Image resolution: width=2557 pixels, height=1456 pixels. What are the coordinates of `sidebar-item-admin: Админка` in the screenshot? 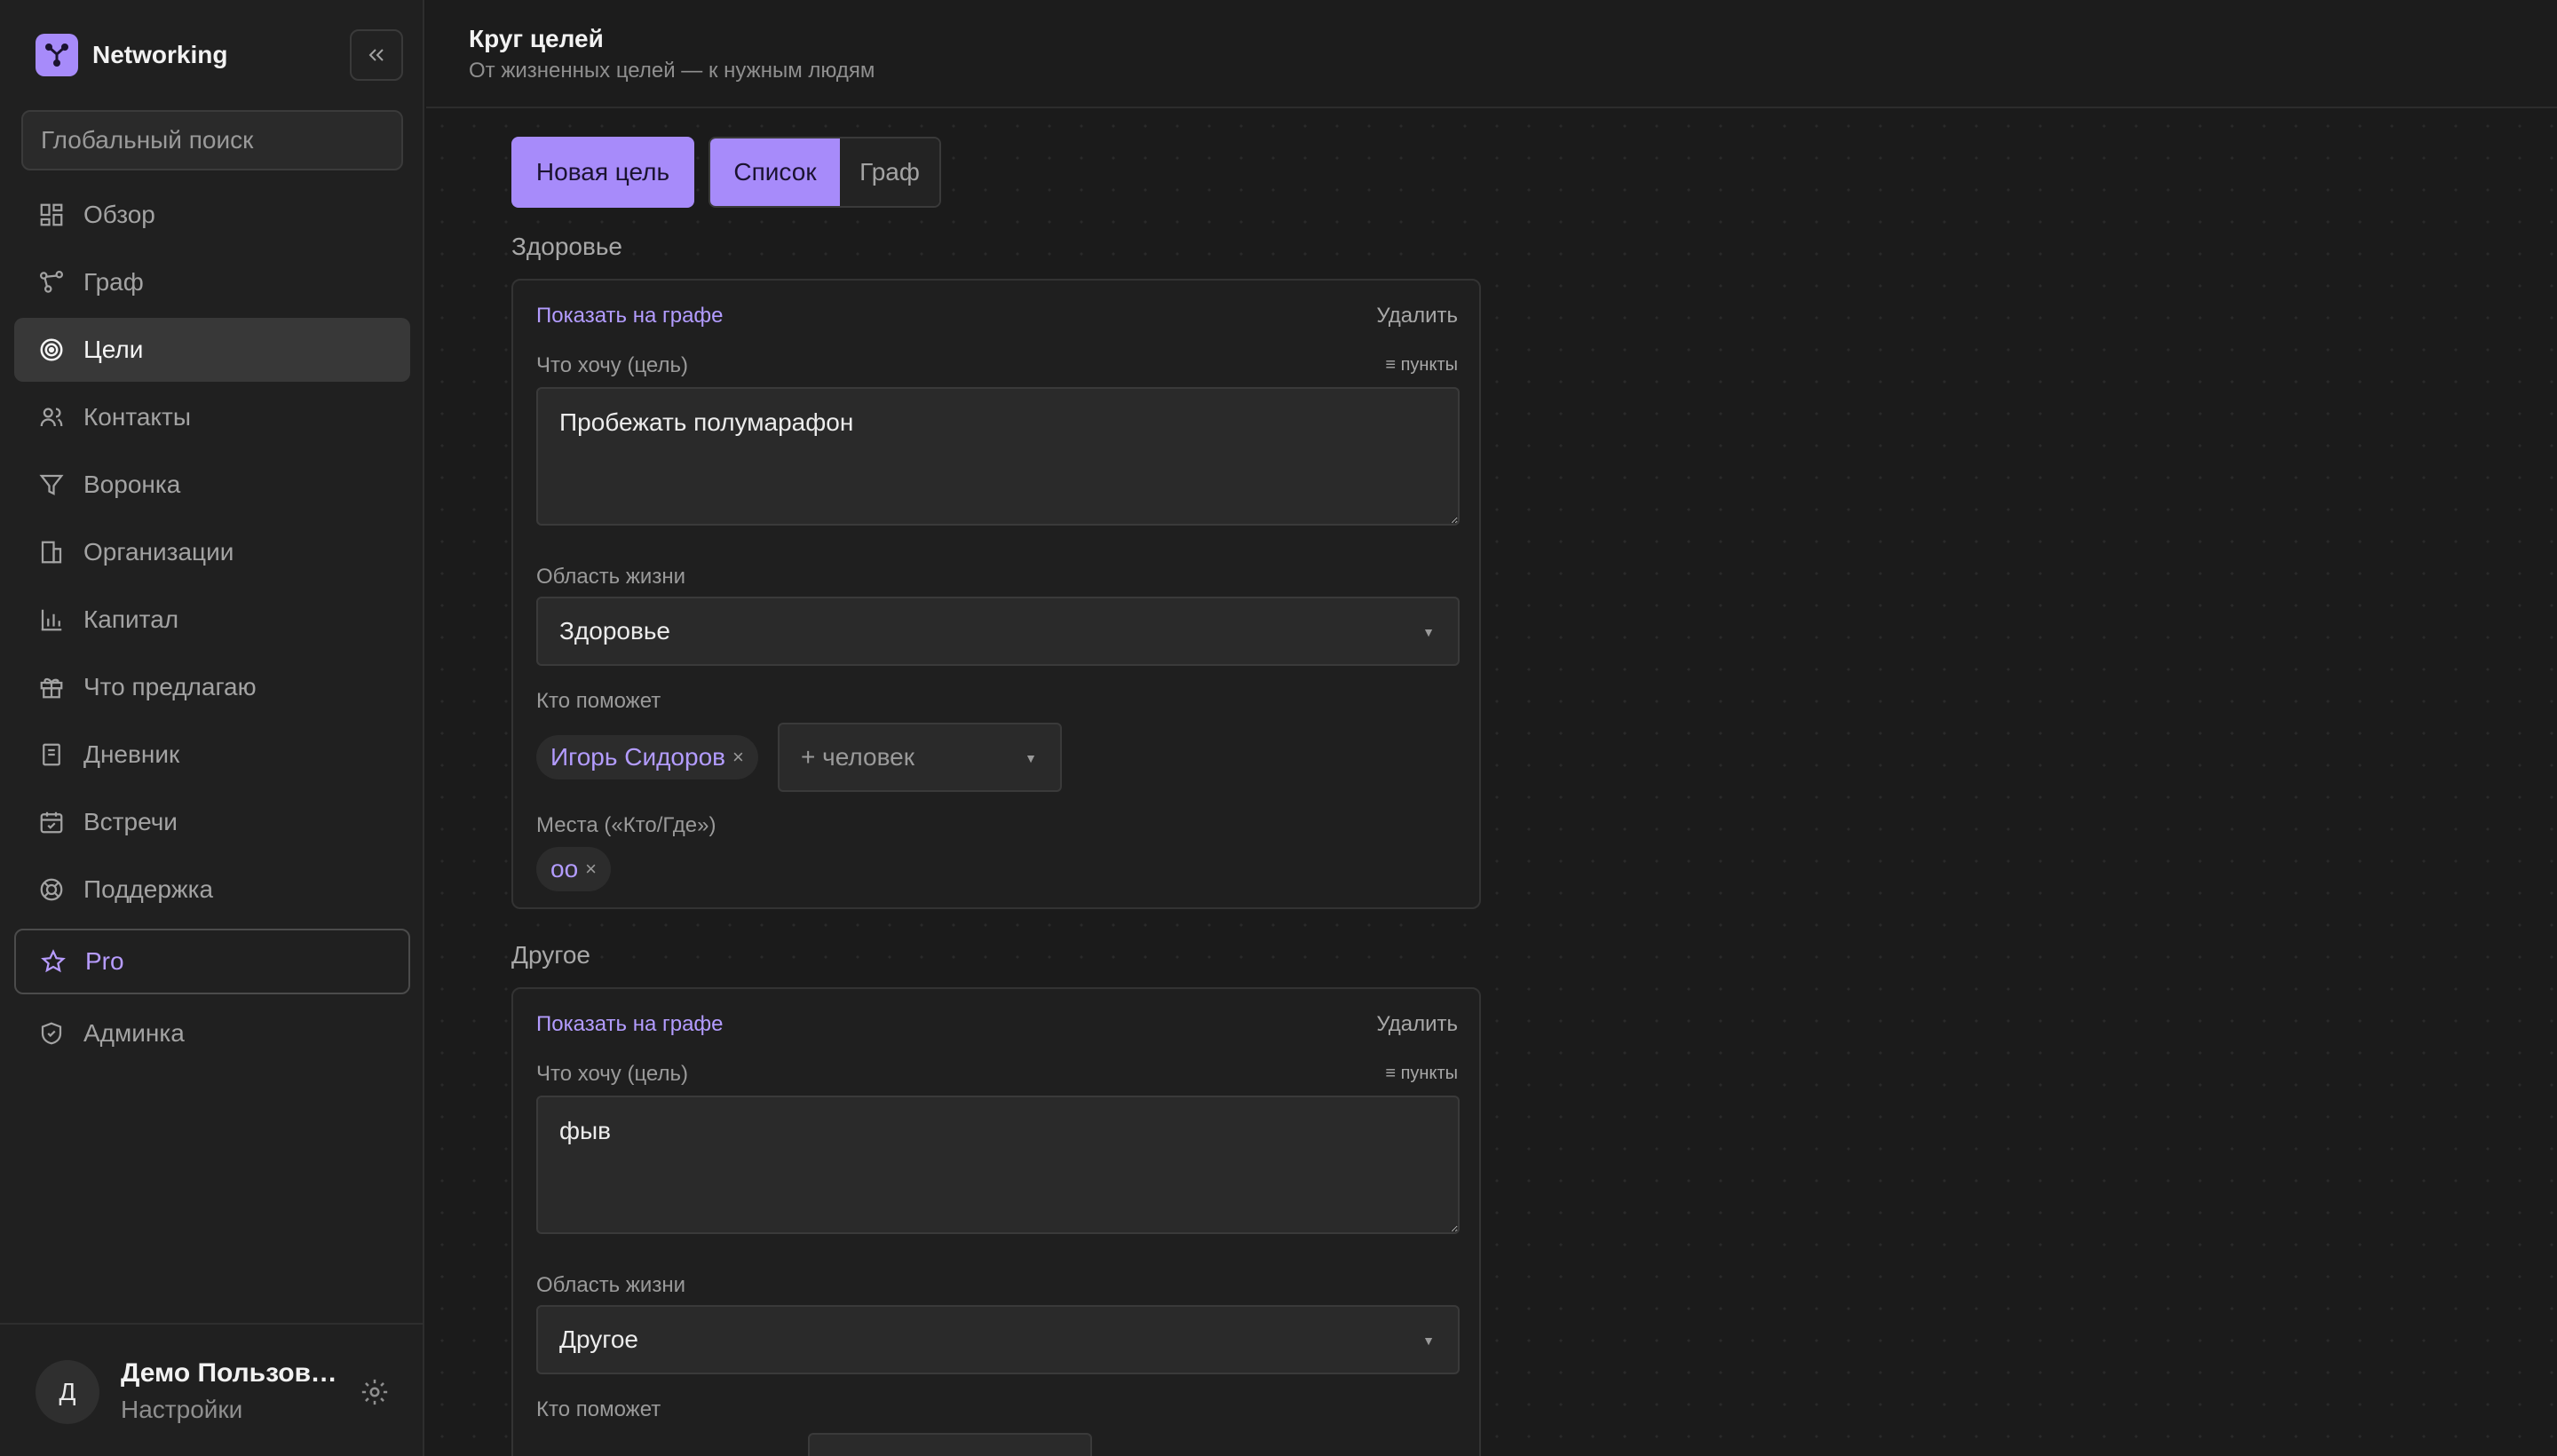 It's located at (212, 1033).